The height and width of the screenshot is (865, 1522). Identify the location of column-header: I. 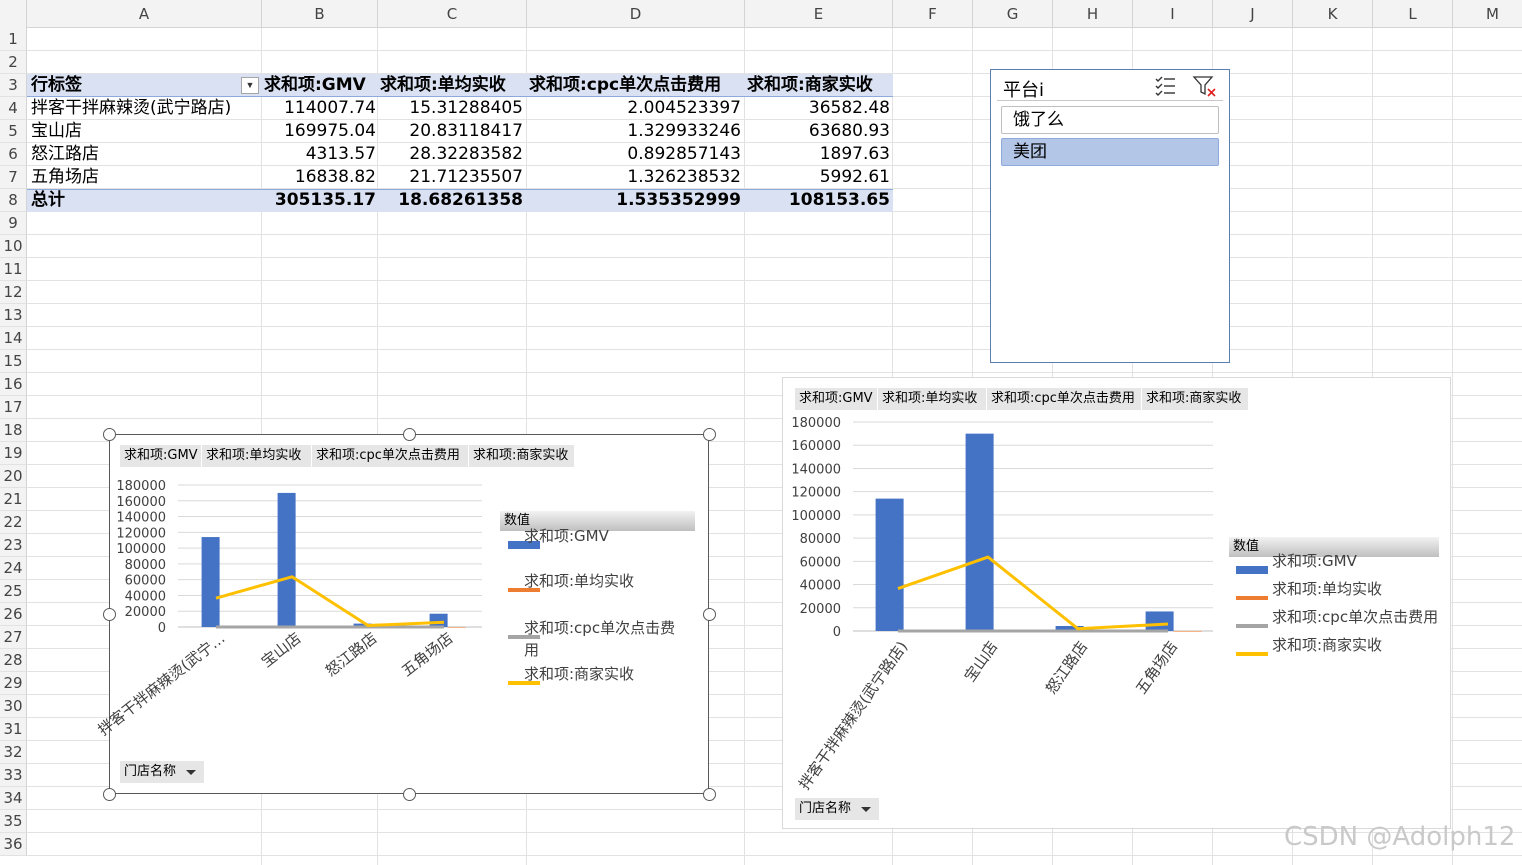
(1173, 14).